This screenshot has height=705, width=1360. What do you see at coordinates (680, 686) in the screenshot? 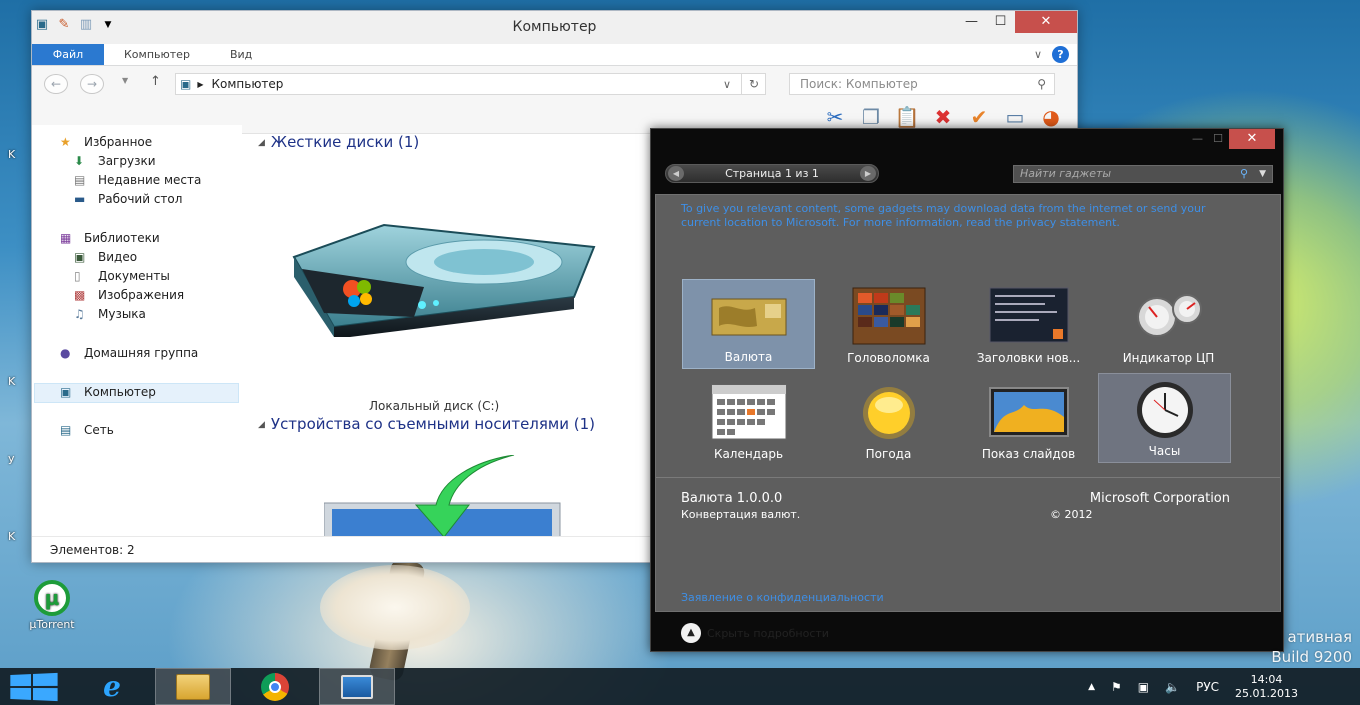
I see `taskbar: e ▲ ⚑ ▣ 🔈 РУС 14:04 25.01.2013` at bounding box center [680, 686].